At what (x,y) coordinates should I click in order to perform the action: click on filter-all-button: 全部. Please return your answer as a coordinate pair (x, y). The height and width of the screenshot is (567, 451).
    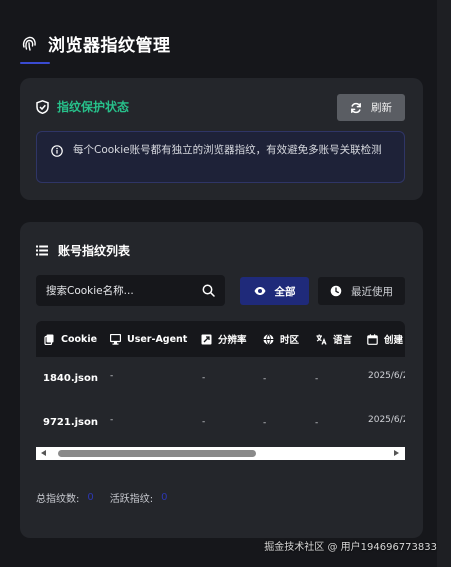
    Looking at the image, I should click on (274, 291).